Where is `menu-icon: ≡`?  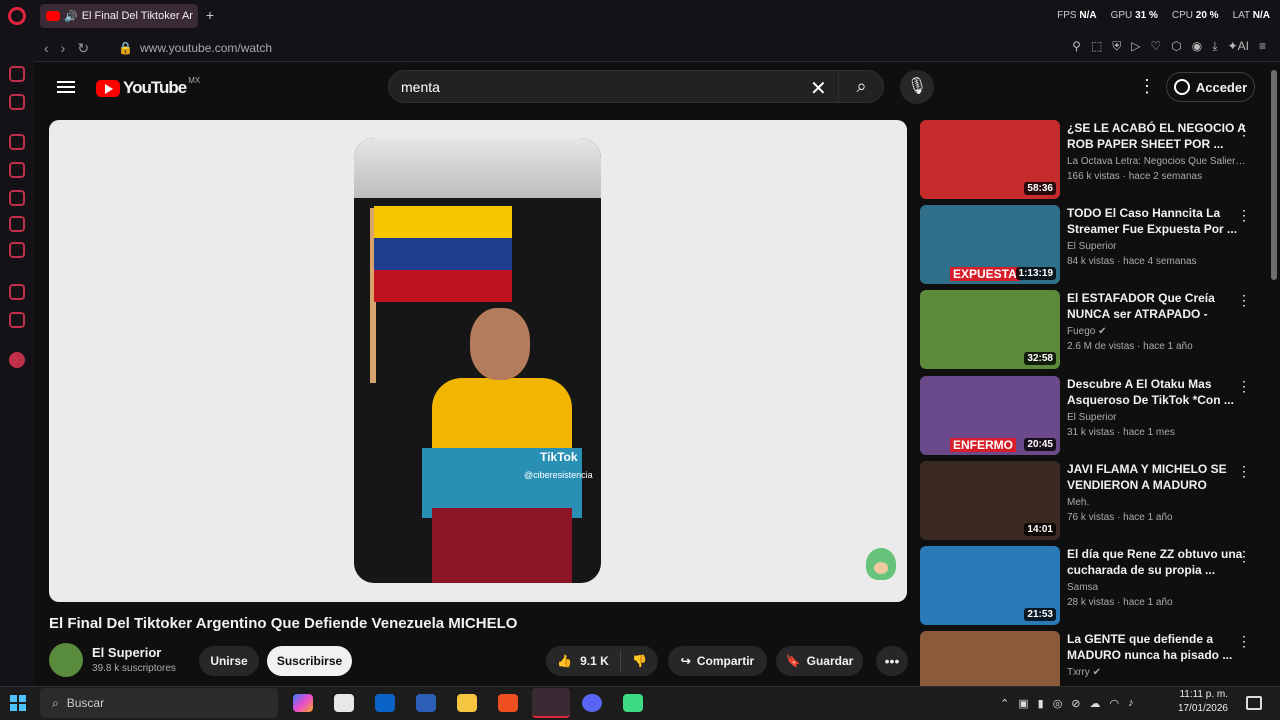 menu-icon: ≡ is located at coordinates (1262, 46).